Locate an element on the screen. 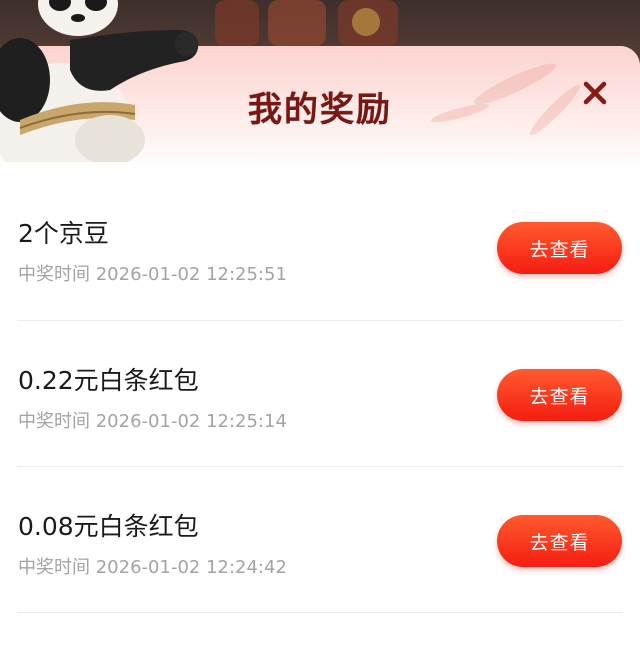 This screenshot has width=640, height=656. reward-name: 0.22元白条红包 is located at coordinates (108, 380).